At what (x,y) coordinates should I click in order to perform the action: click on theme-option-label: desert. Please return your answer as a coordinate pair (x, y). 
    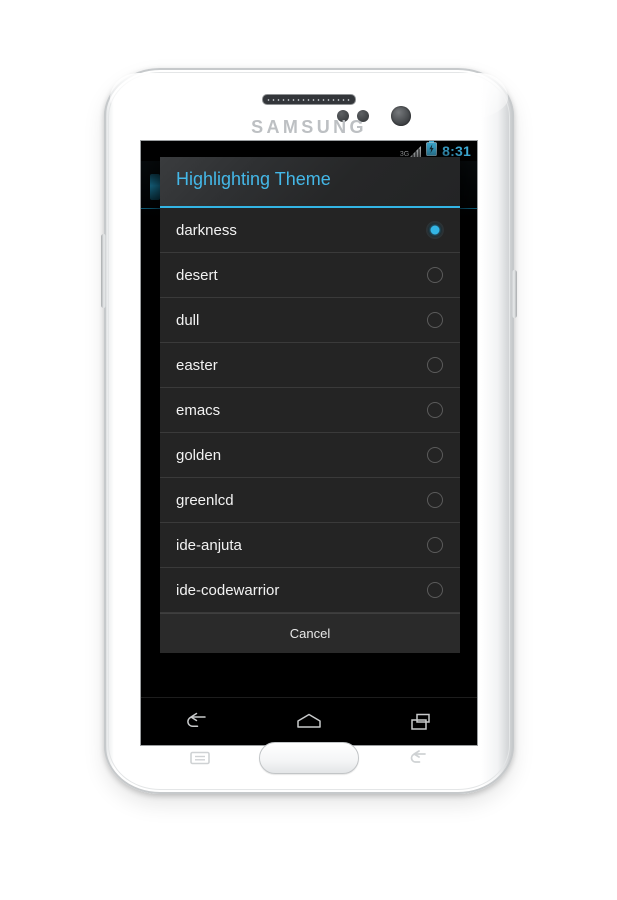
    Looking at the image, I should click on (197, 275).